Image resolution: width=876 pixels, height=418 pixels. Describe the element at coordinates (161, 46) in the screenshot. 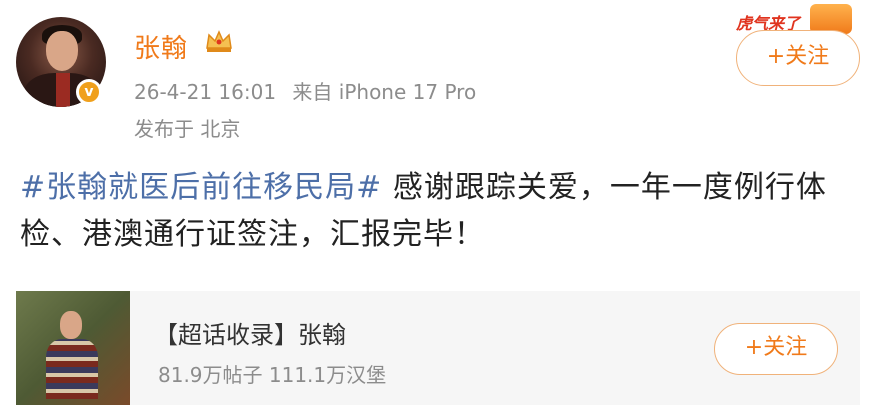

I see `author-name: 张翰` at that location.